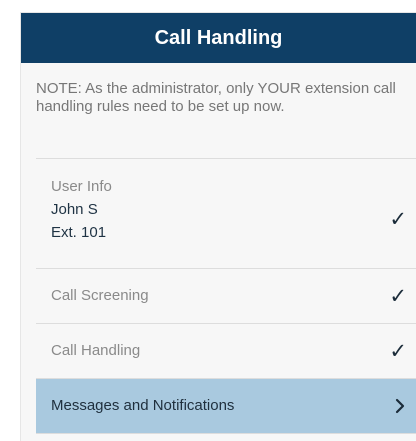 The height and width of the screenshot is (441, 416). What do you see at coordinates (74, 209) in the screenshot?
I see `user-name: John S` at bounding box center [74, 209].